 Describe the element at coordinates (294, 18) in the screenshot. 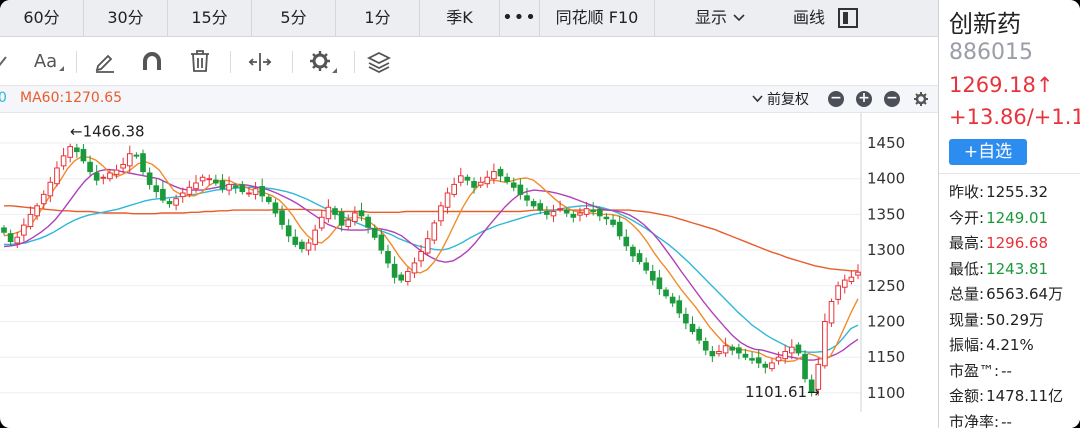

I see `tab-5min: 5分` at that location.